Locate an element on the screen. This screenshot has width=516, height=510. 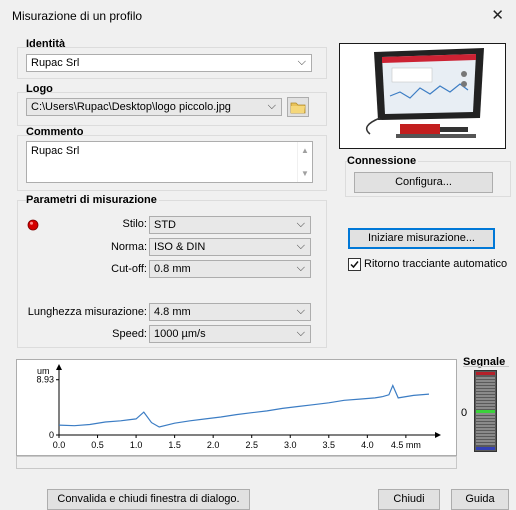
cutoff-select: 0.8 mm ⌵ is located at coordinates (230, 269).